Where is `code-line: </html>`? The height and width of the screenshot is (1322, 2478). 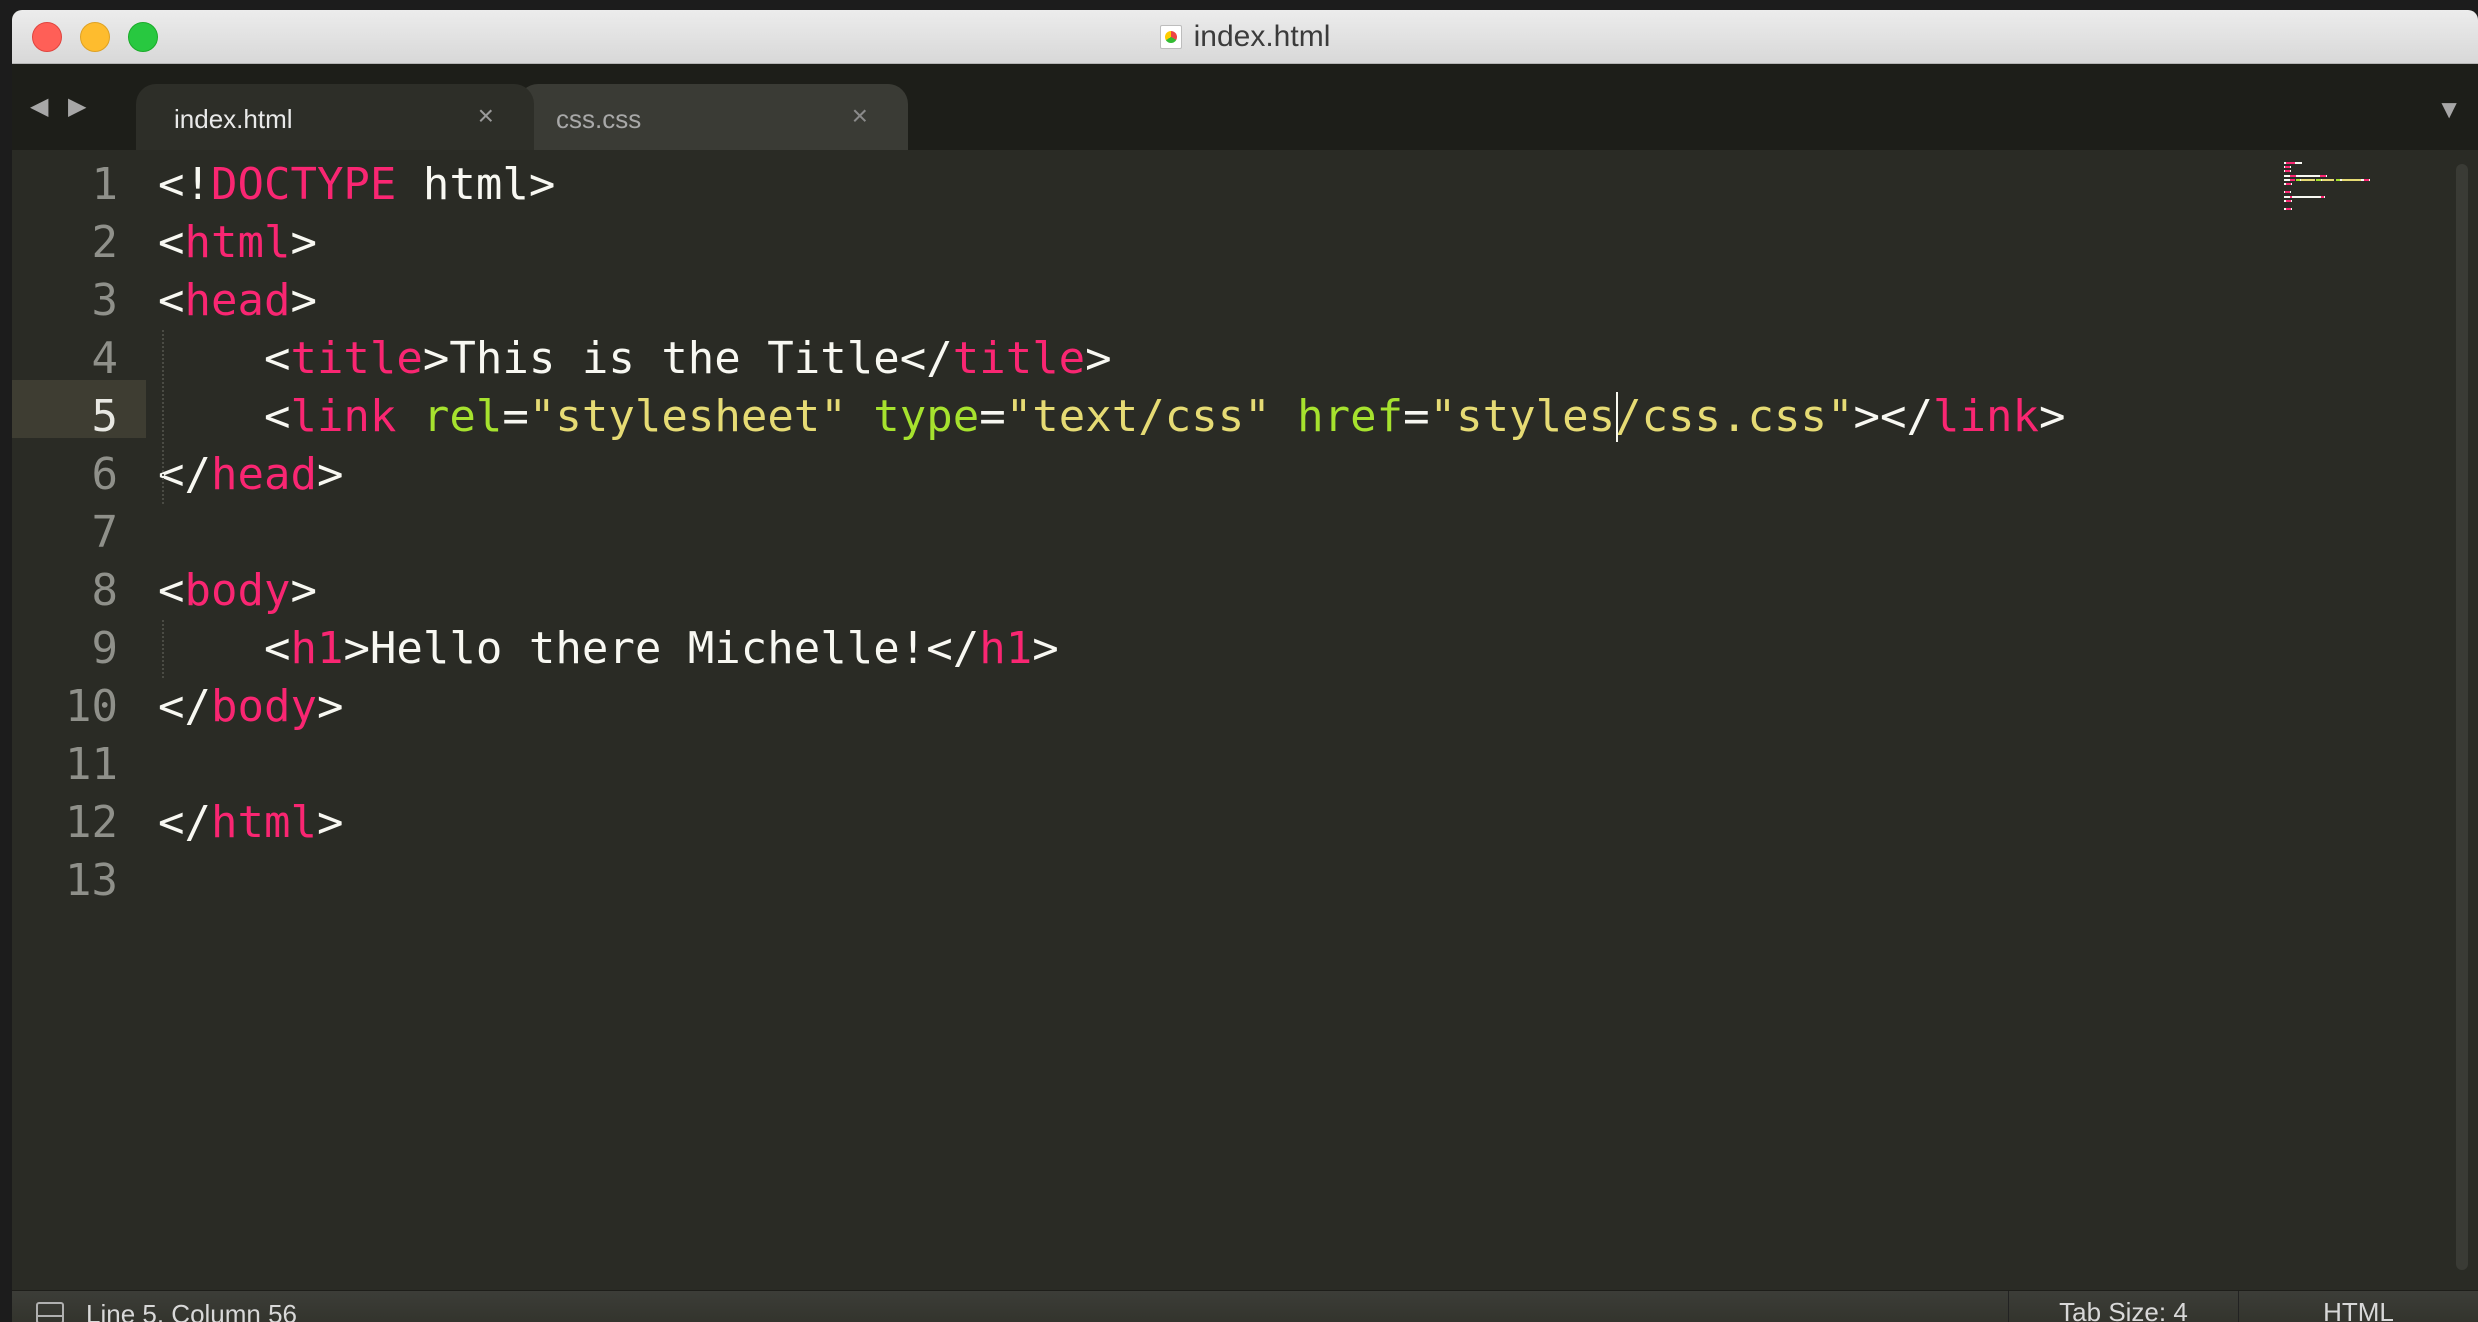 code-line: </html> is located at coordinates (250, 823).